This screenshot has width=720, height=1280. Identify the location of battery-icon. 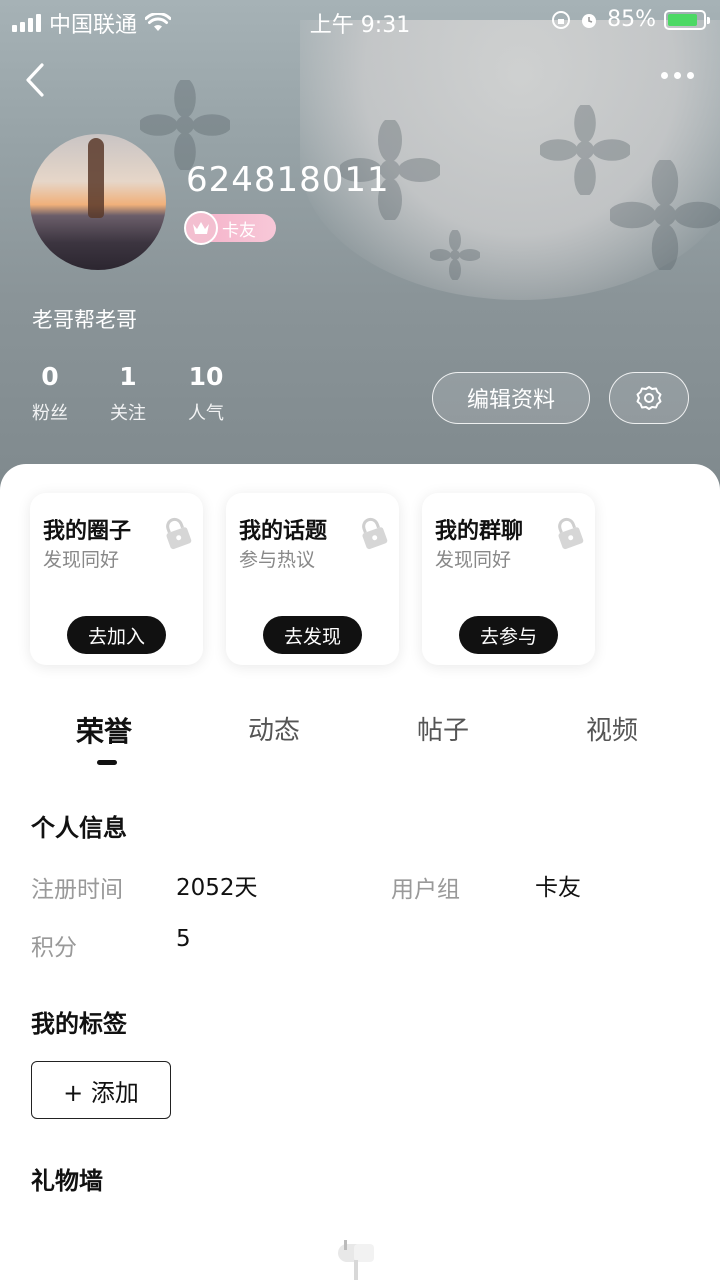
(687, 19).